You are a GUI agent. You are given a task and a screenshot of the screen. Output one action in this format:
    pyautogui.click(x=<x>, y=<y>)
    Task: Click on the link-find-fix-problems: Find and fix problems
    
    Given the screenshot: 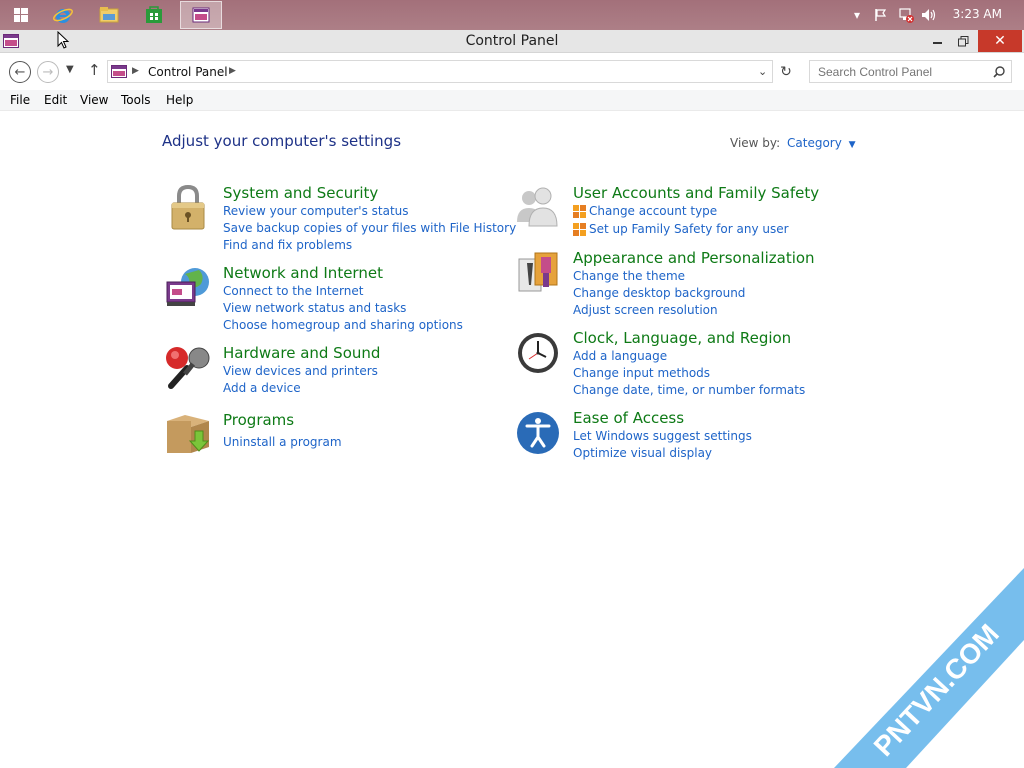 What is the action you would take?
    pyautogui.click(x=287, y=245)
    